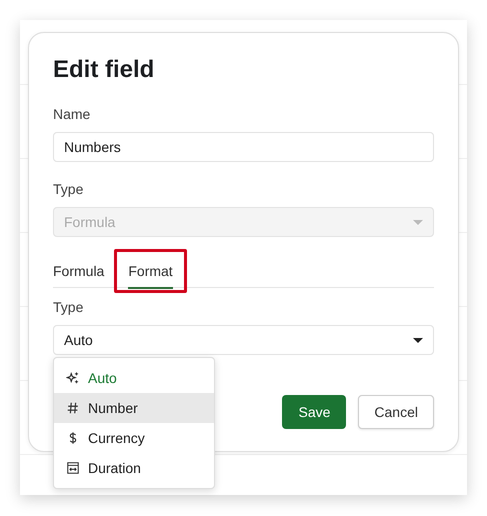 The height and width of the screenshot is (516, 487). I want to click on dialog-title: Edit field, so click(104, 70).